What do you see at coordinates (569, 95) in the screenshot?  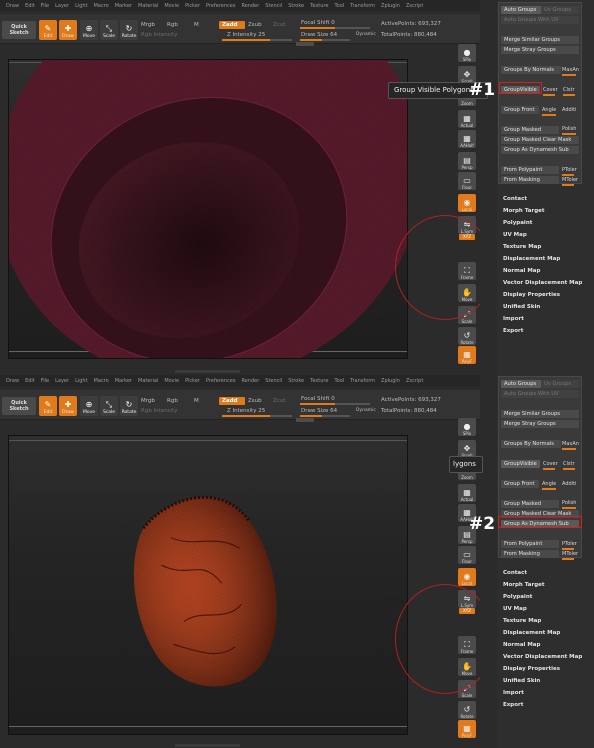 I see `clusters-track` at bounding box center [569, 95].